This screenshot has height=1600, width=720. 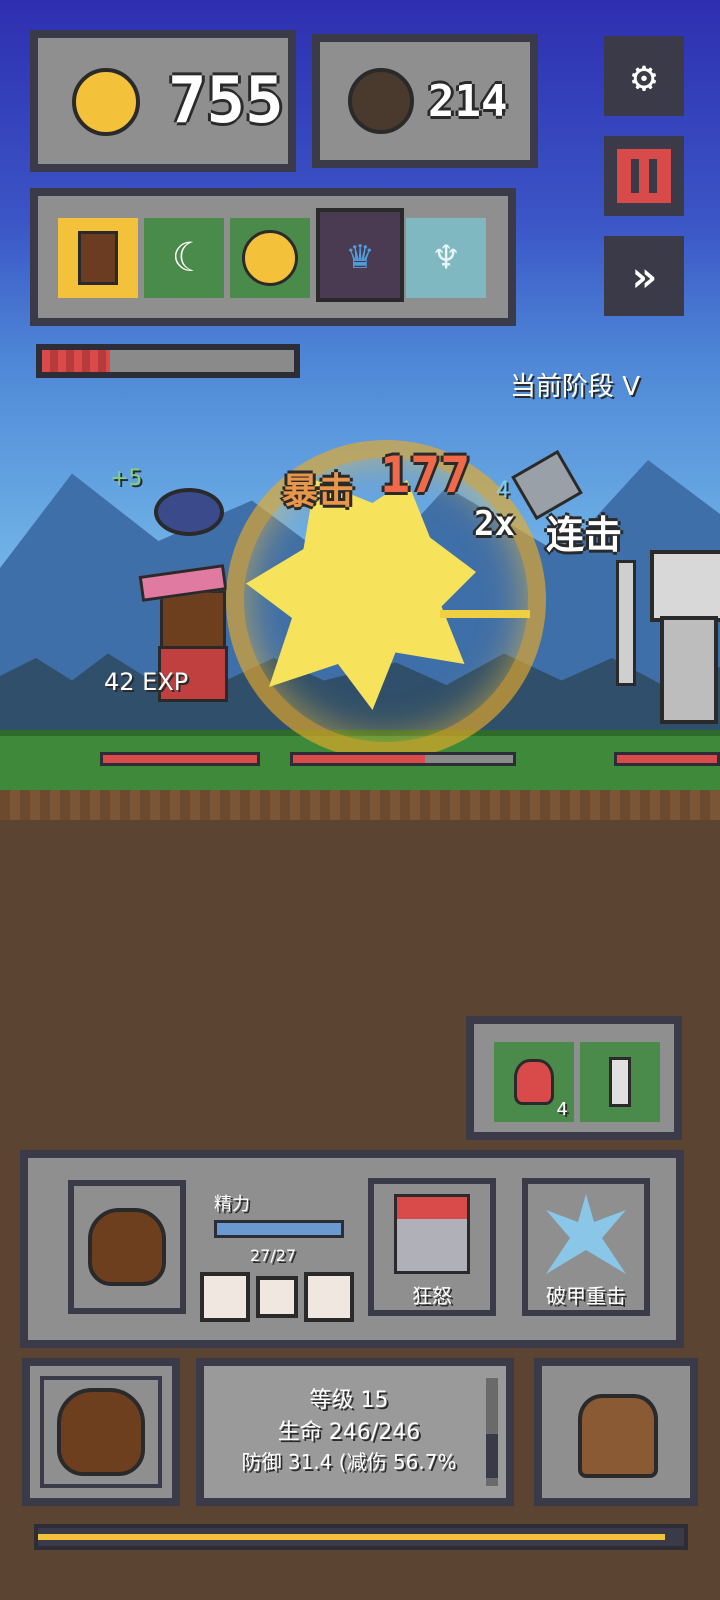 I want to click on hp-stat: 生命 246/246, so click(x=349, y=1432).